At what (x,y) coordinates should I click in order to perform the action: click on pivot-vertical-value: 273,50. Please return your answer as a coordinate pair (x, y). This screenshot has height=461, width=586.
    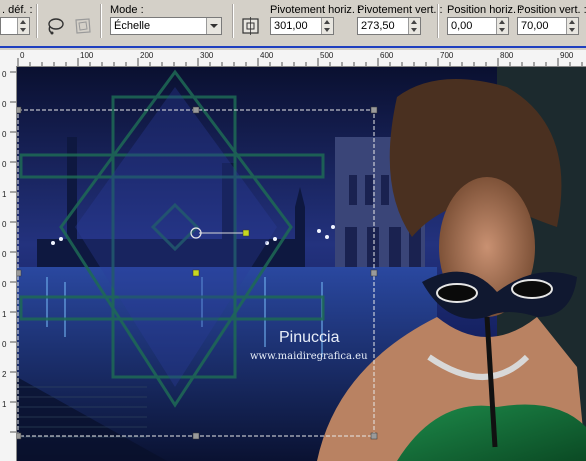
    Looking at the image, I should click on (378, 26).